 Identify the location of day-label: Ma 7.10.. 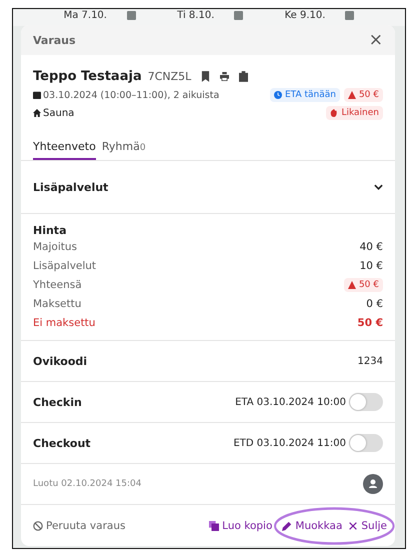
(85, 15).